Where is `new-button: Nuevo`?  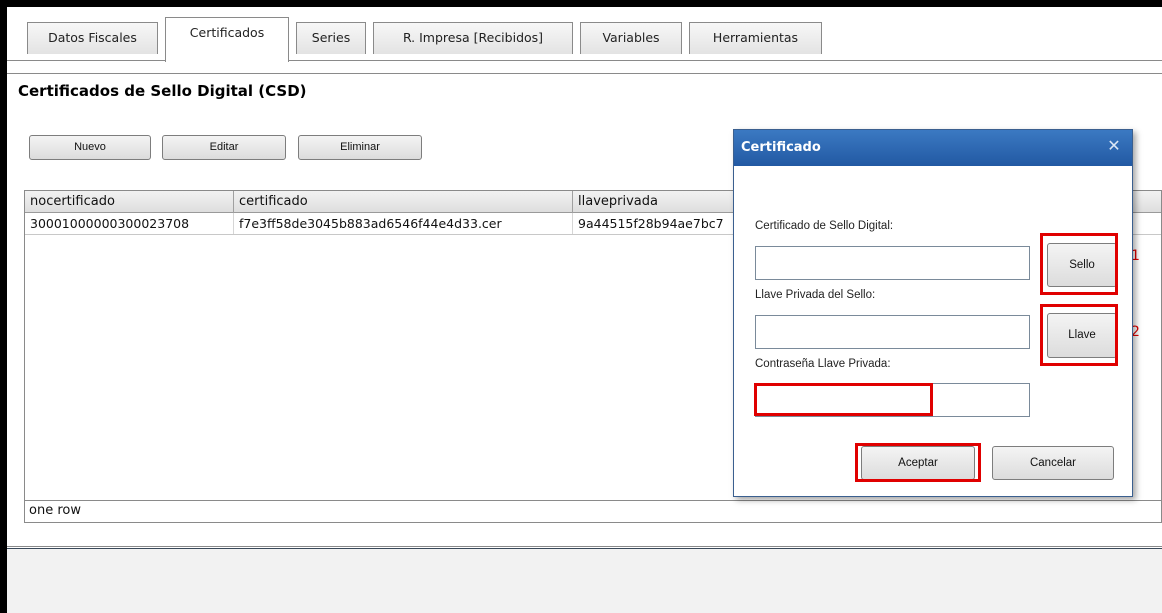
new-button: Nuevo is located at coordinates (90, 147).